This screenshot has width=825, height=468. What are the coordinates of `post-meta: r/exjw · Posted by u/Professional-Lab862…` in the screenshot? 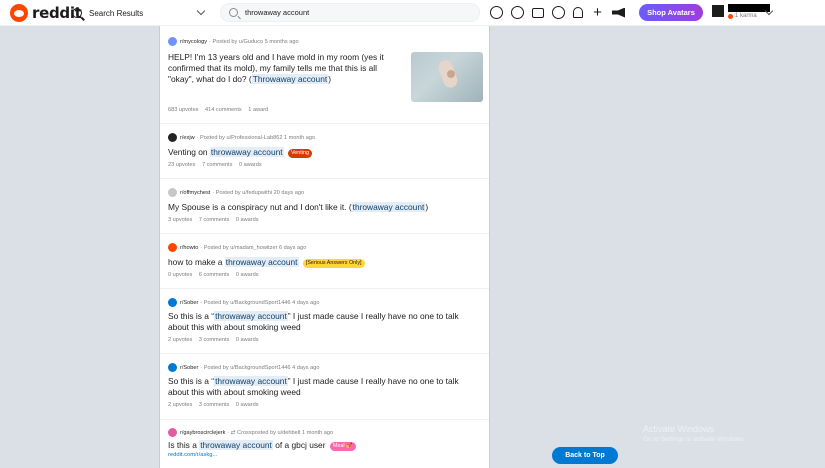 It's located at (241, 137).